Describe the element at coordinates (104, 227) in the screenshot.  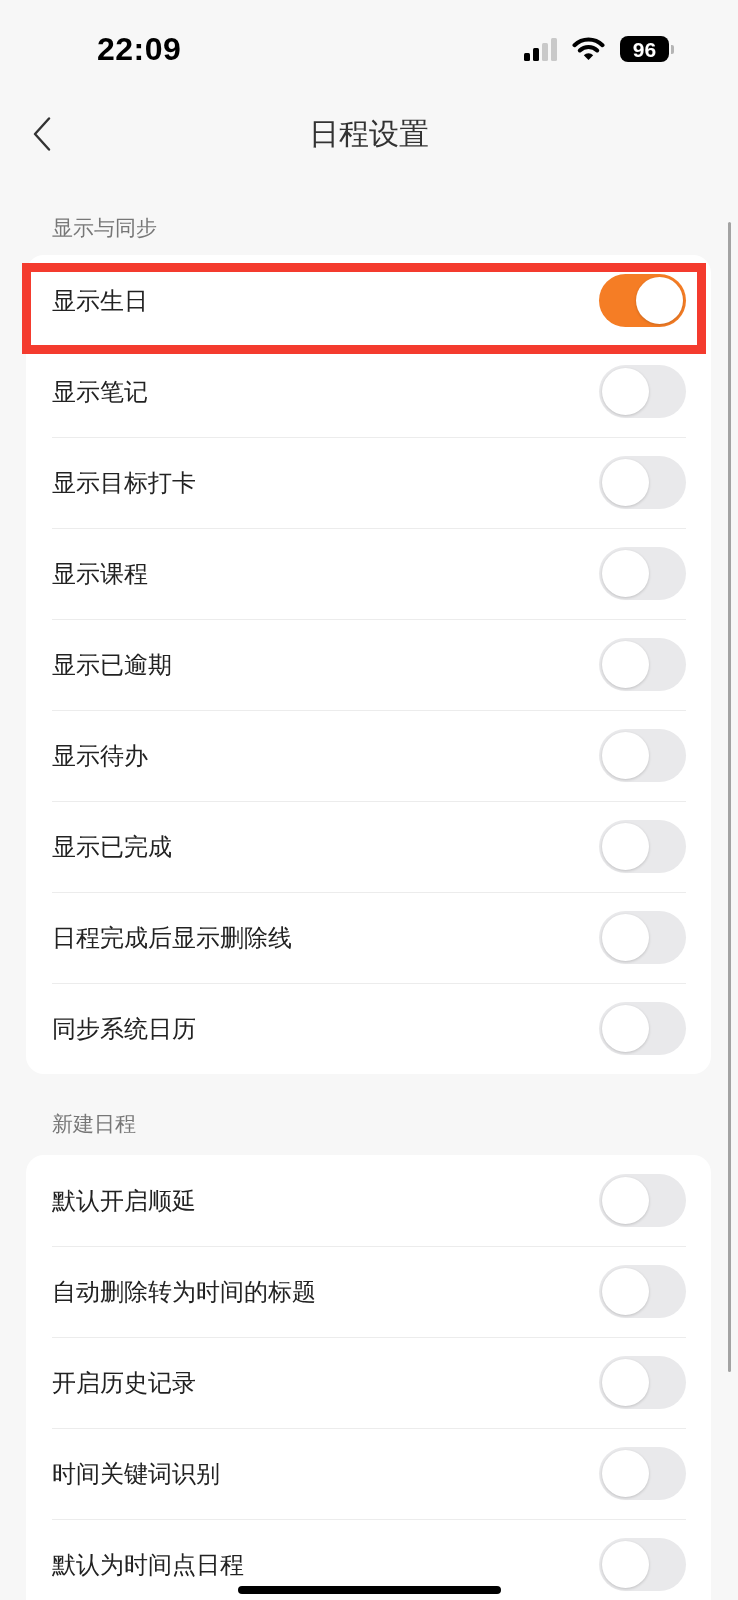
I see `section-header: 显示与同步` at that location.